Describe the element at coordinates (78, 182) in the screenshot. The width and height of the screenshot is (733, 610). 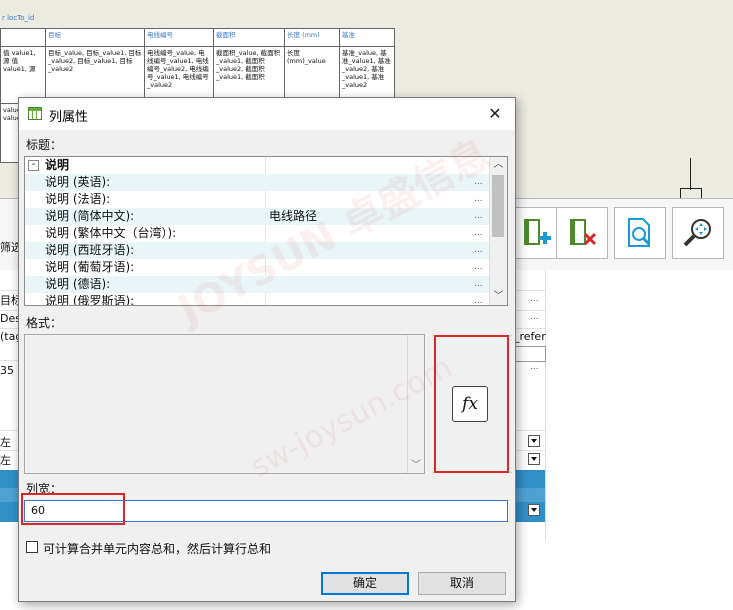
I see `property-name: 说明 (英语):` at that location.